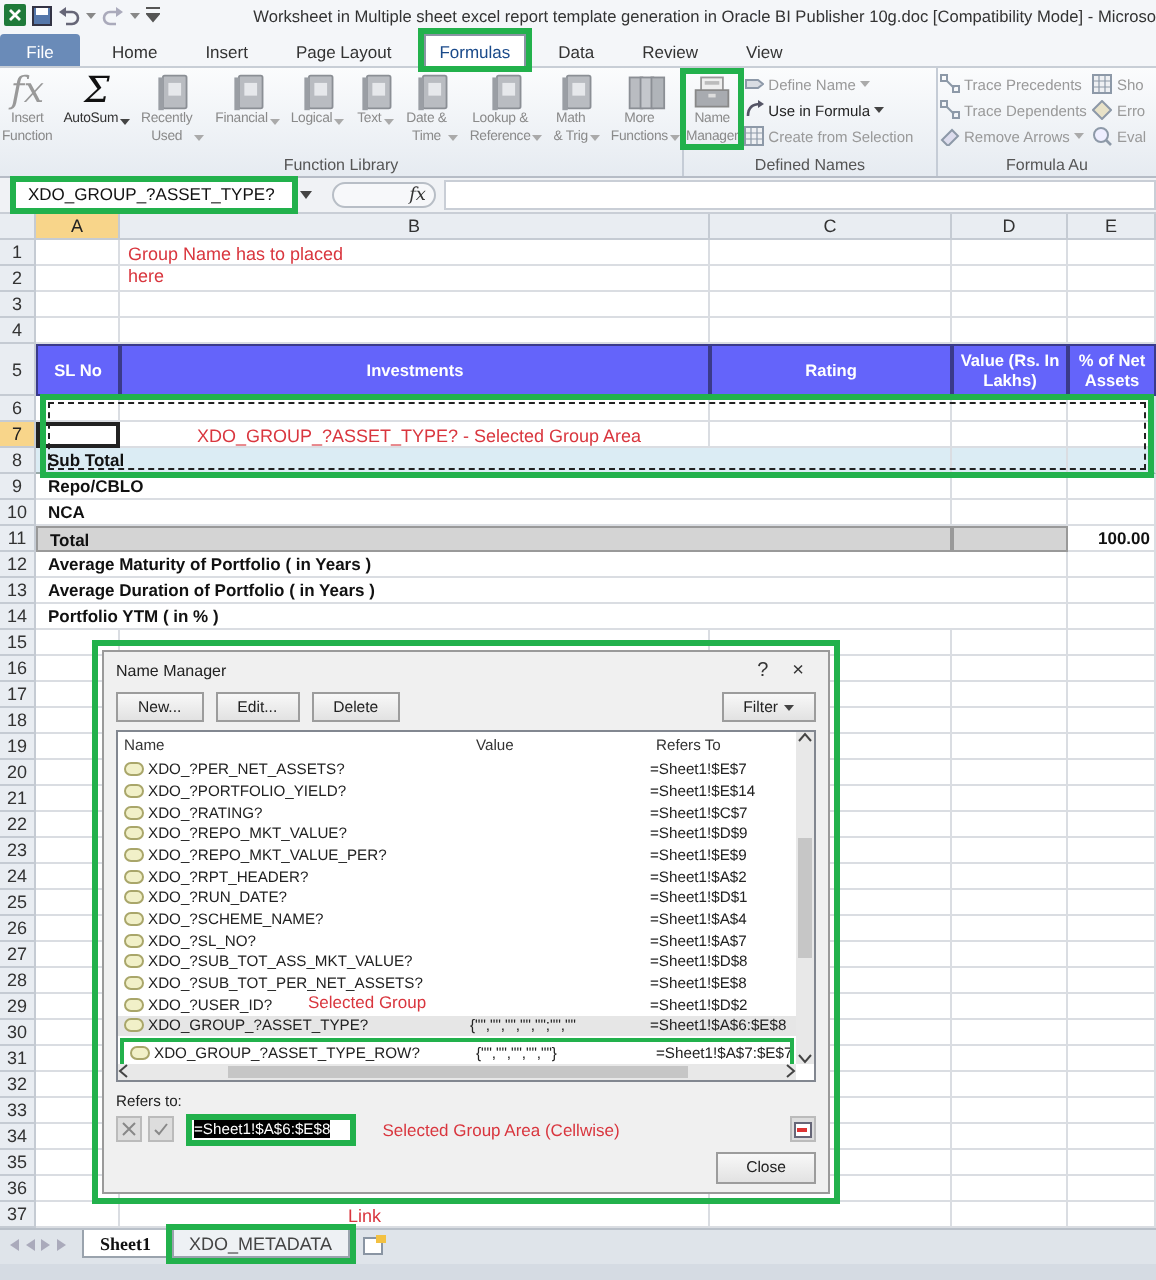  Describe the element at coordinates (91, 15) in the screenshot. I see `caret-icon` at that location.